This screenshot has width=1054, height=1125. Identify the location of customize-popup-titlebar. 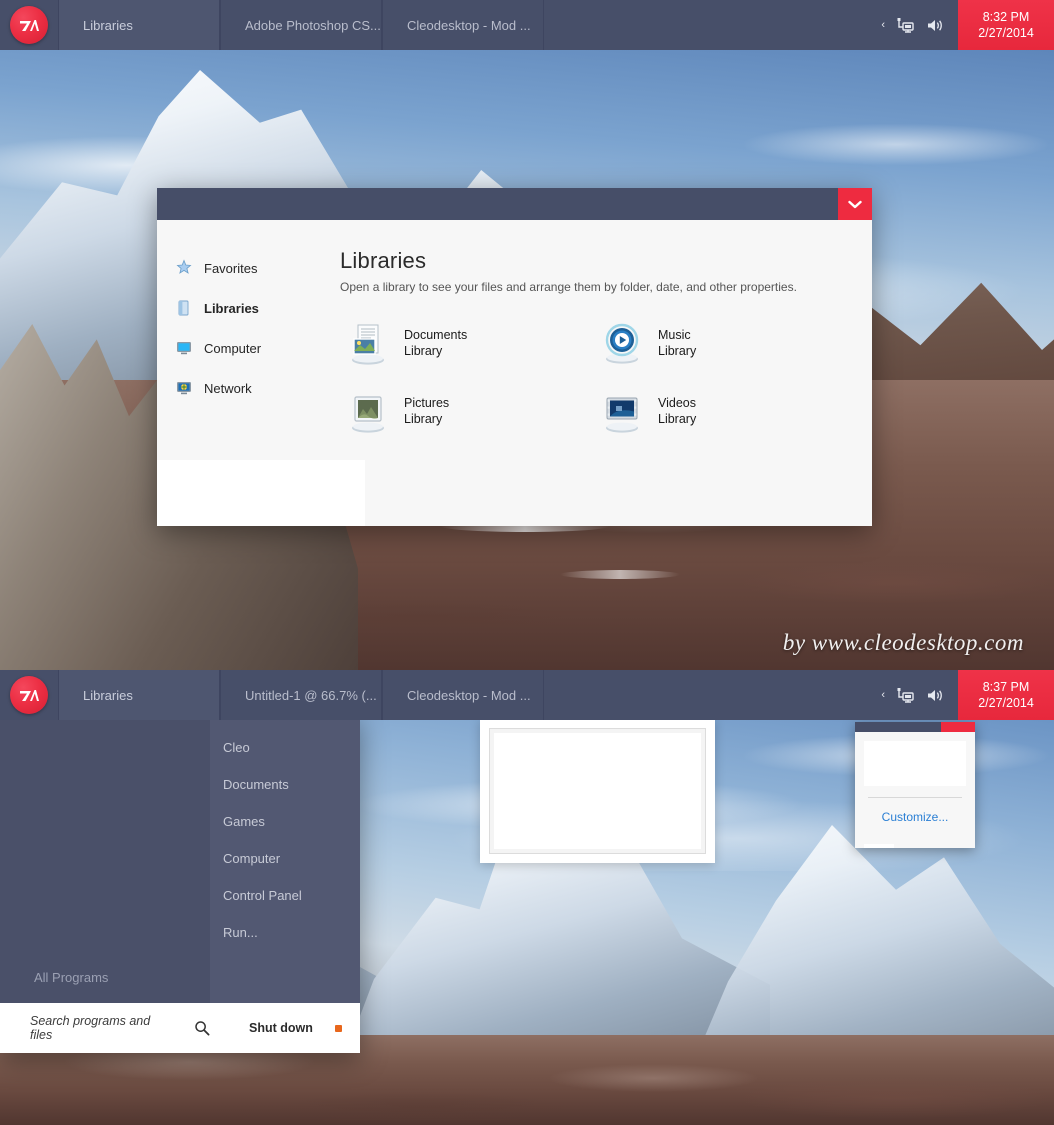
(915, 727).